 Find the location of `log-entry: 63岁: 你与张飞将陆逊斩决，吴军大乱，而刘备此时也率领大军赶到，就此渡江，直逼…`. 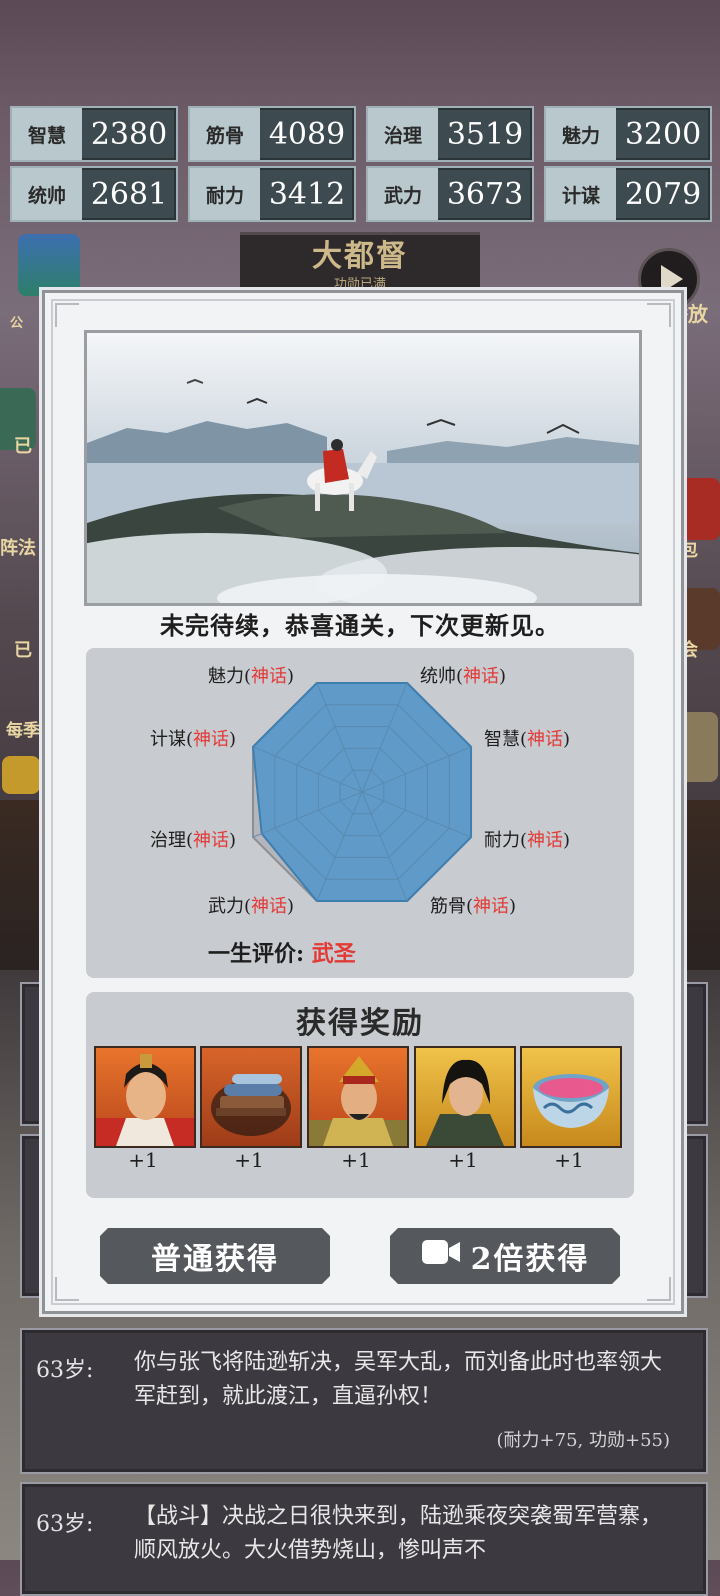

log-entry: 63岁: 你与张飞将陆逊斩决，吴军大乱，而刘备此时也率领大军赶到，就此渡江，直逼… is located at coordinates (364, 1401).